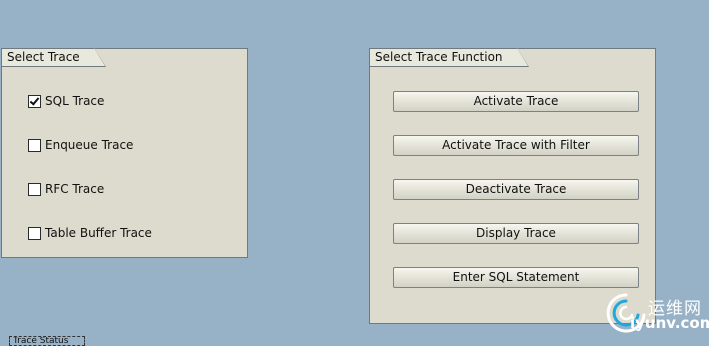  Describe the element at coordinates (54, 57) in the screenshot. I see `select-trace-title: Select Trace` at that location.